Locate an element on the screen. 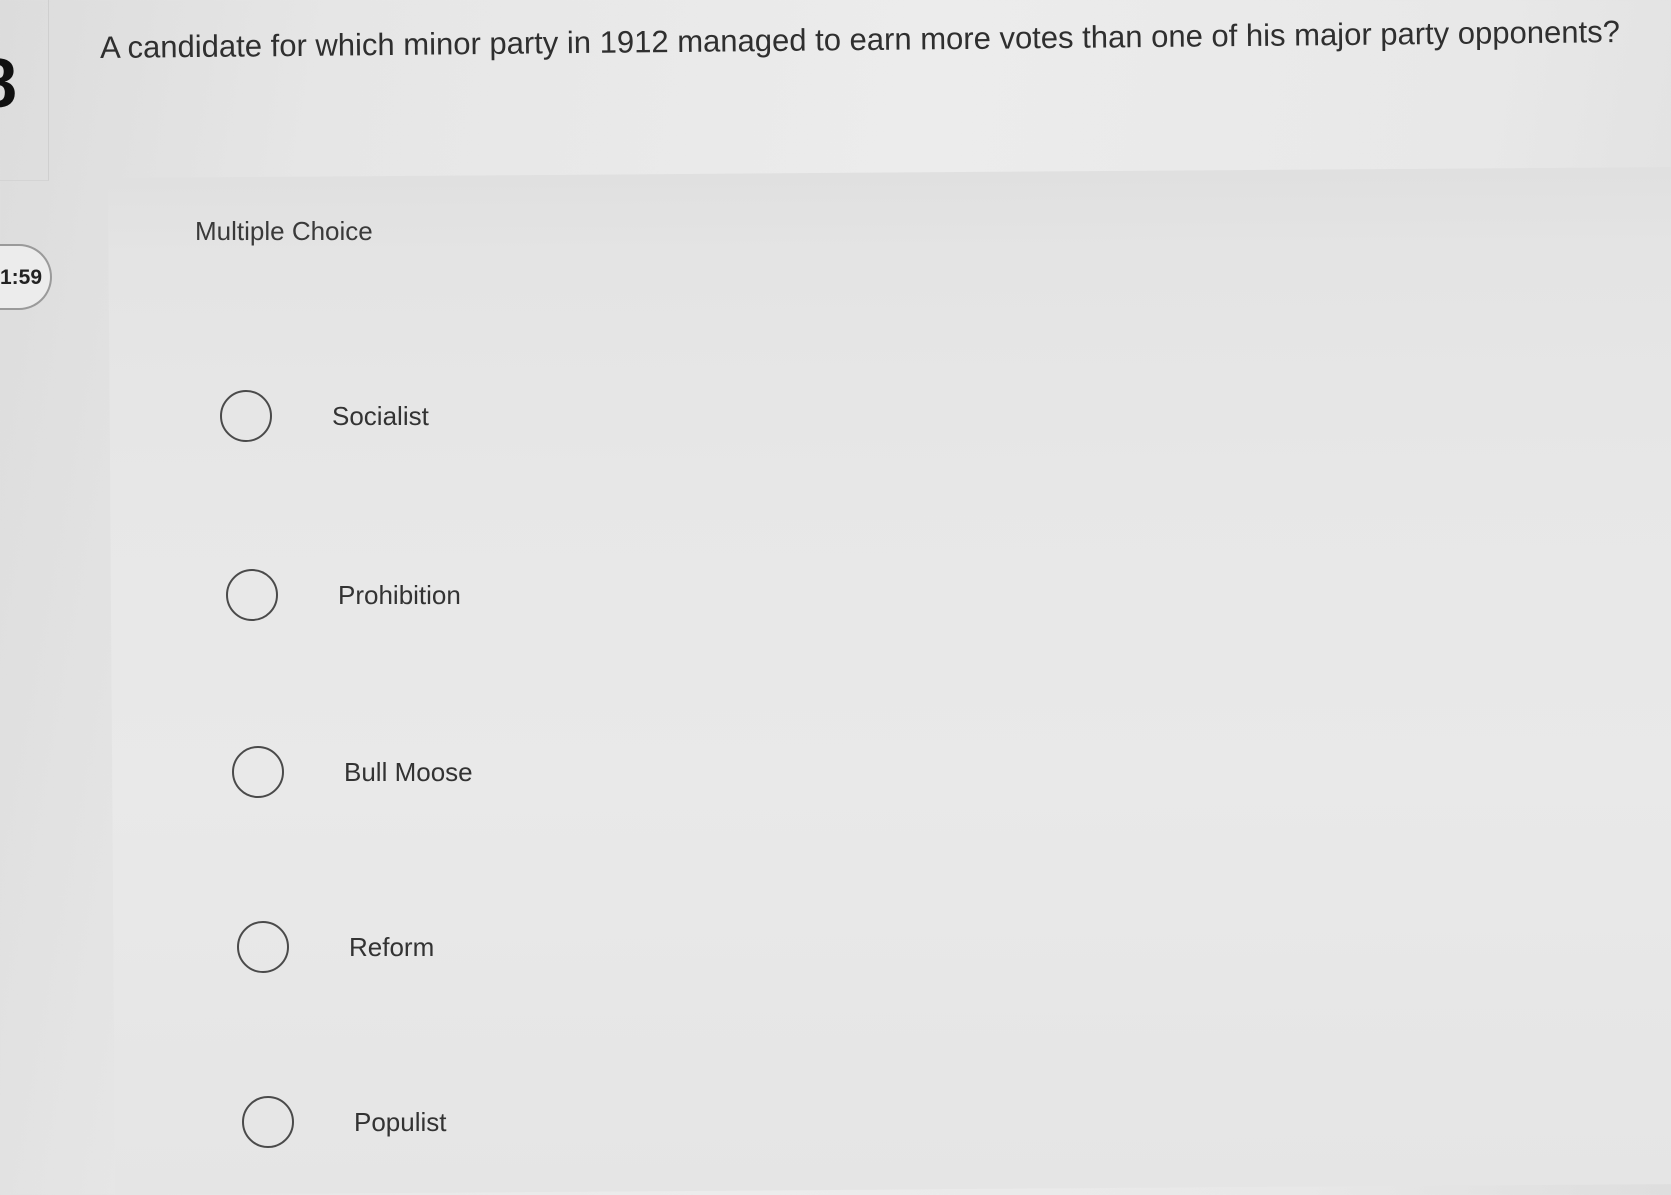  option-label: Bull Moose is located at coordinates (408, 771).